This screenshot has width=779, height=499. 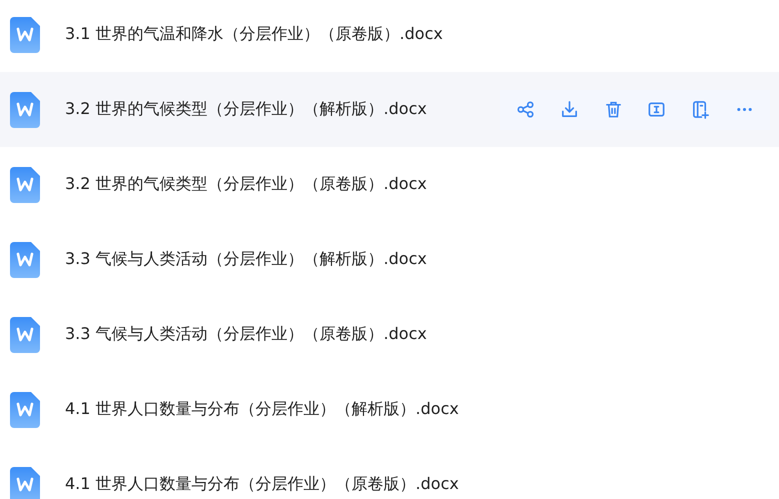 What do you see at coordinates (656, 109) in the screenshot?
I see `rename-icon` at bounding box center [656, 109].